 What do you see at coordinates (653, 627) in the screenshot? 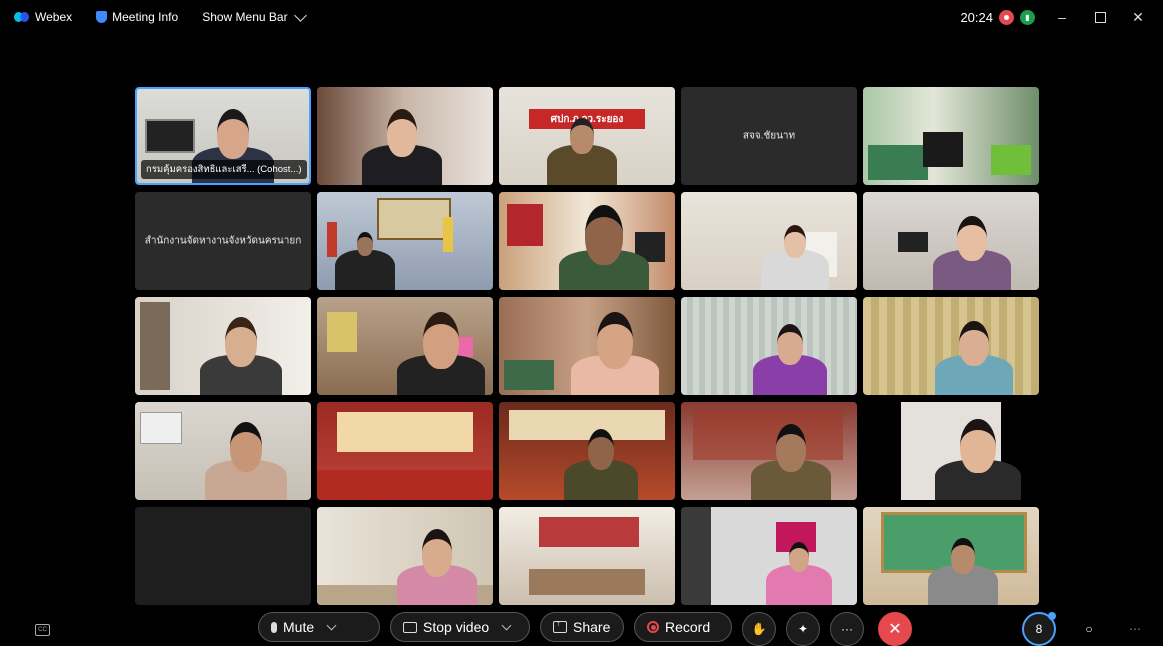
I see `record-icon` at bounding box center [653, 627].